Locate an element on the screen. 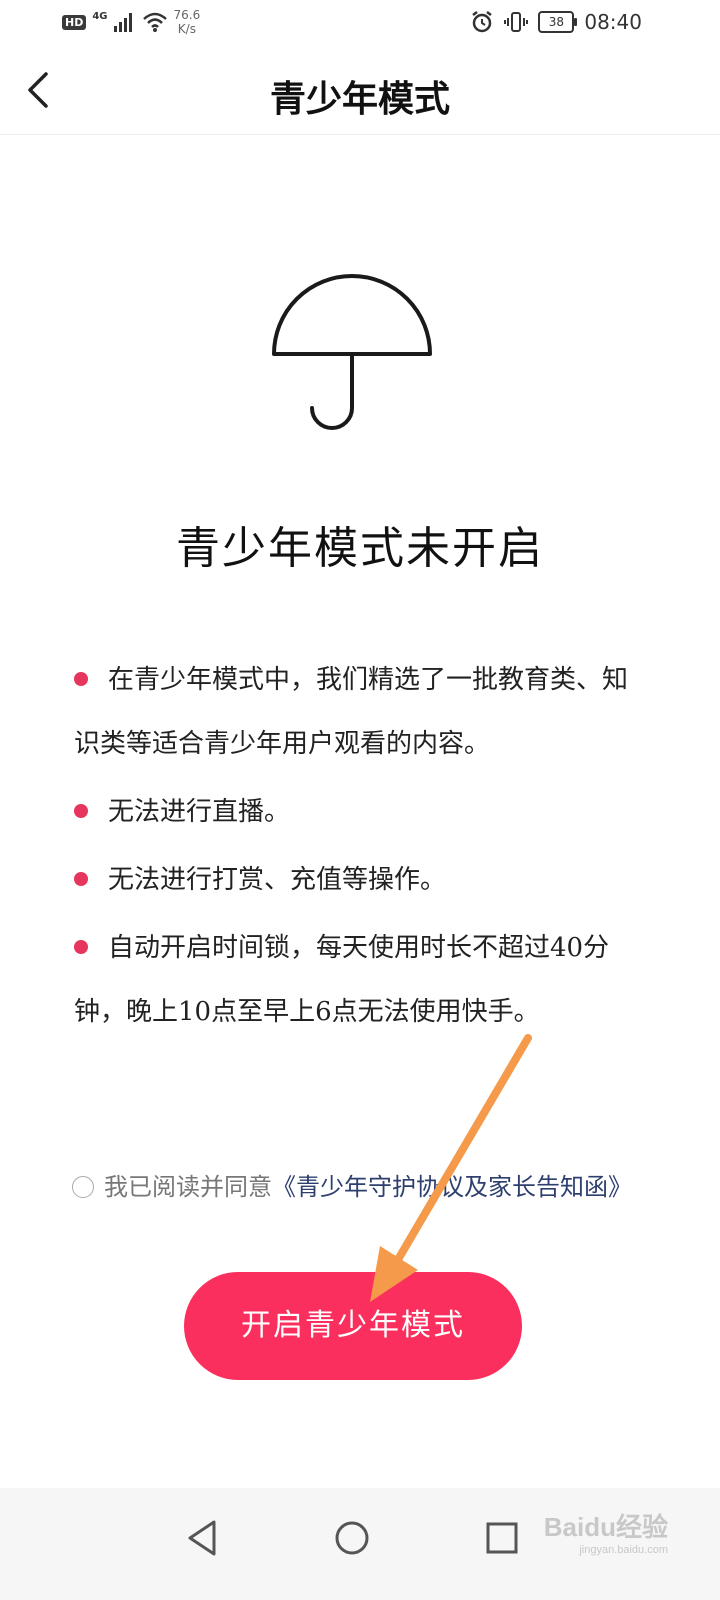 This screenshot has height=1600, width=720. speed-unit: K/s is located at coordinates (186, 29).